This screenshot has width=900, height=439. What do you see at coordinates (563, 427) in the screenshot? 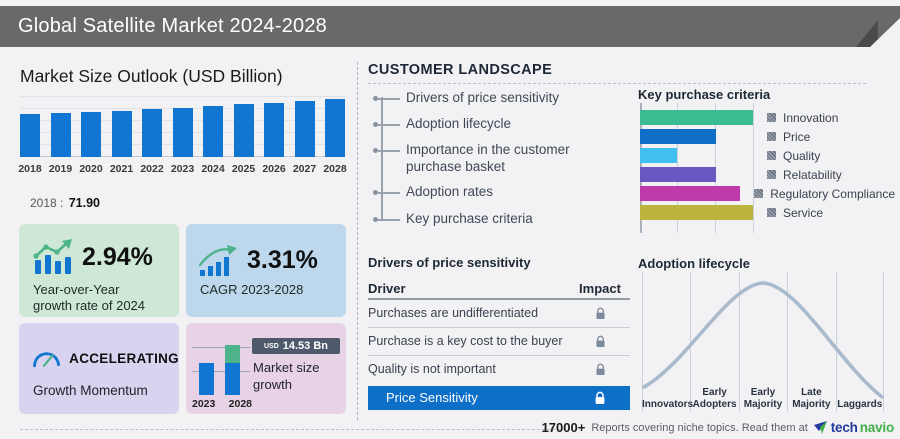
I see `report-count: 17000+` at bounding box center [563, 427].